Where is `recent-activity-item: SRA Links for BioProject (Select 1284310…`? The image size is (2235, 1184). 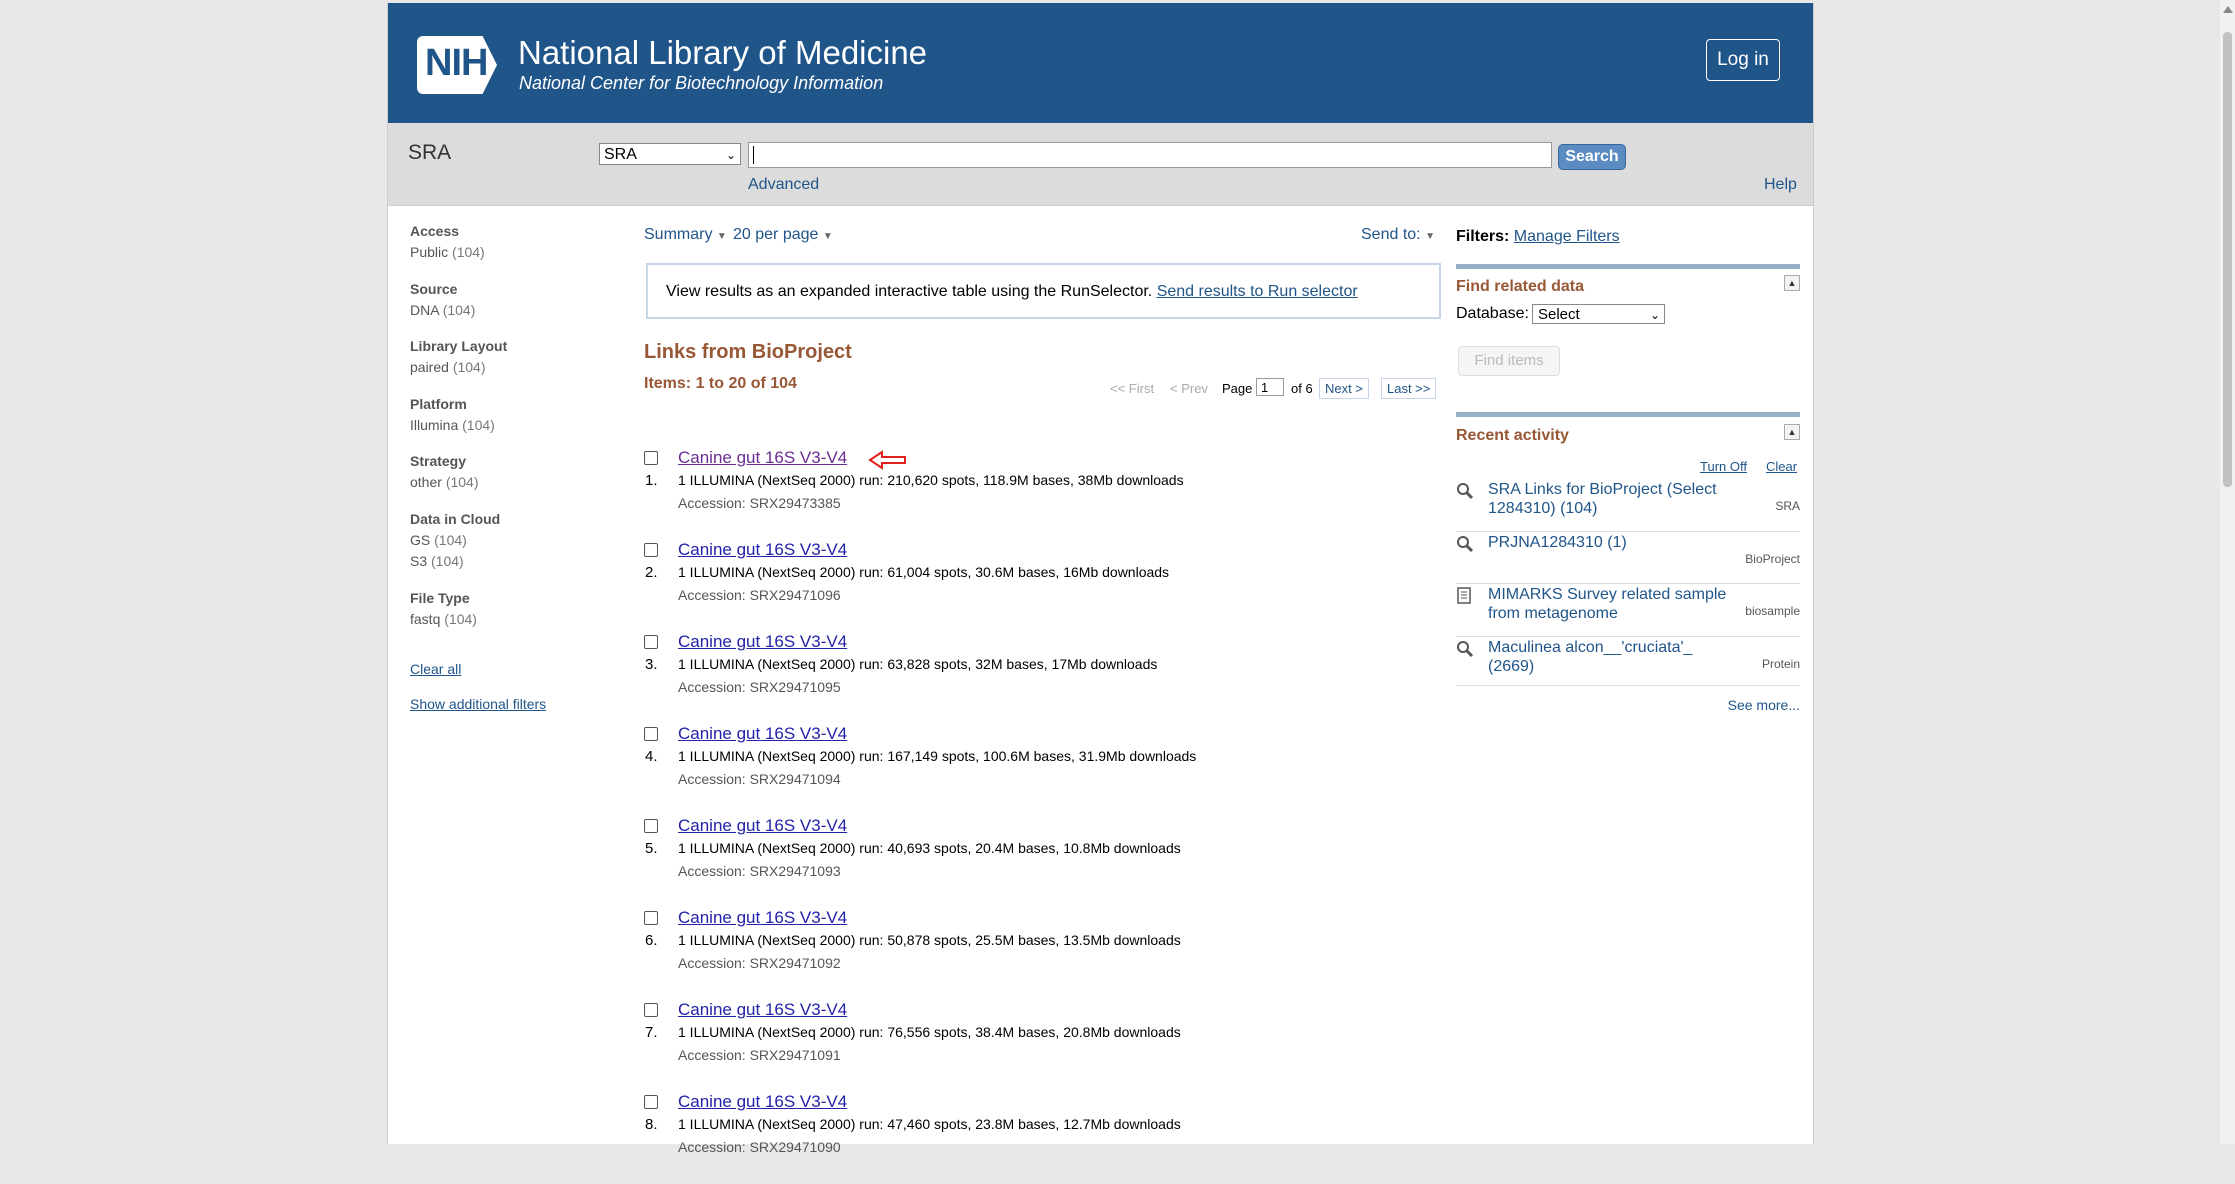
recent-activity-item: SRA Links for BioProject (Select 1284310… is located at coordinates (1628, 506).